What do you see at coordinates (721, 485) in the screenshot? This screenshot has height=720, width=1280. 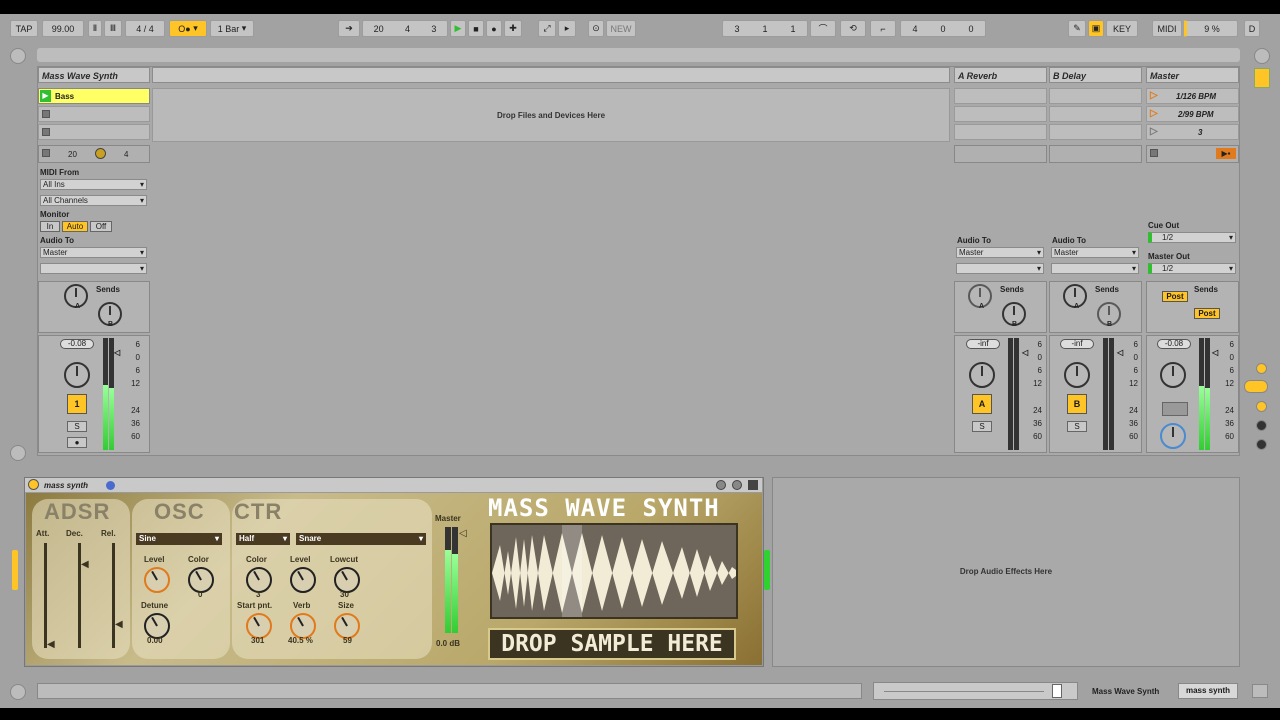 I see `device-hotswap-icon` at bounding box center [721, 485].